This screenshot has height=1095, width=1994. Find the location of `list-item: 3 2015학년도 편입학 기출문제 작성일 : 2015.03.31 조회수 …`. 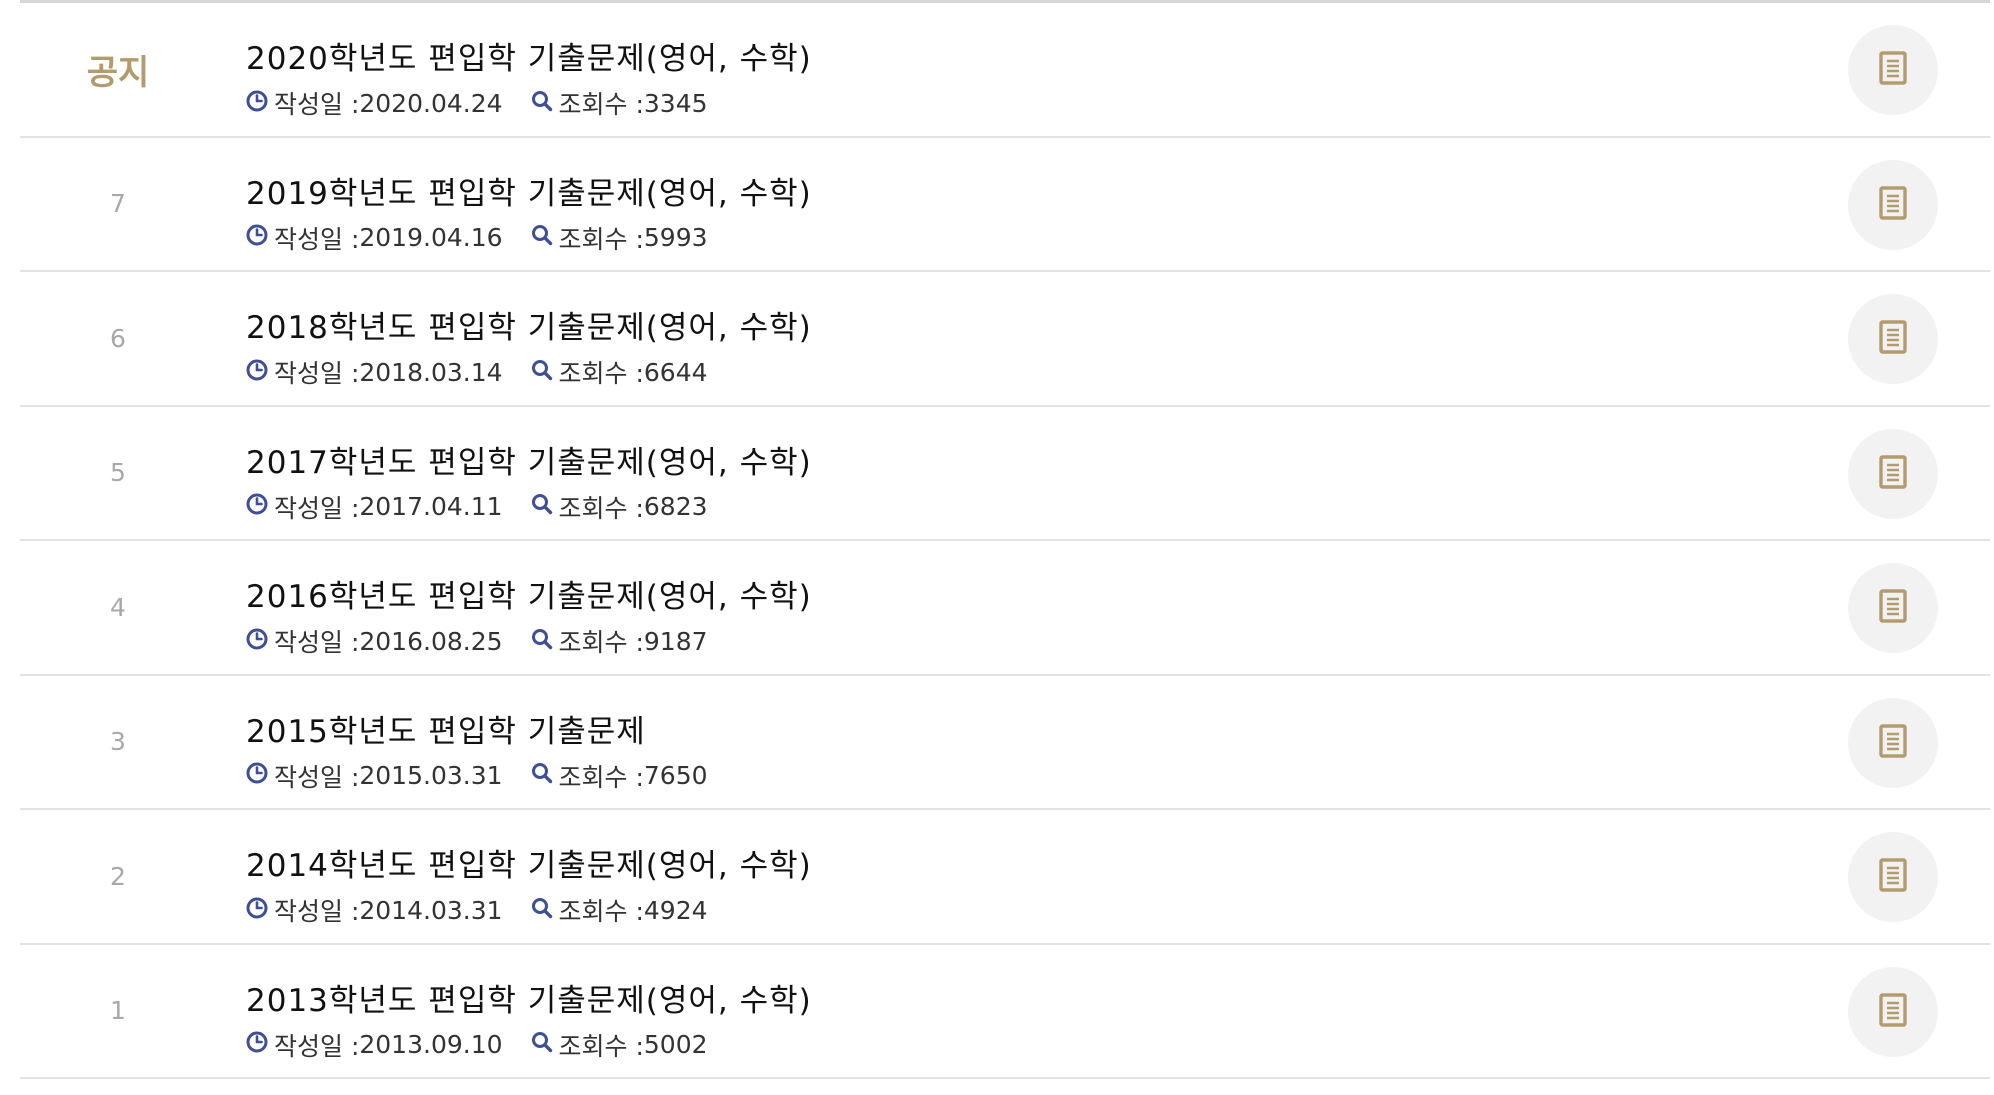

list-item: 3 2015학년도 편입학 기출문제 작성일 : 2015.03.31 조회수 … is located at coordinates (1005, 743).